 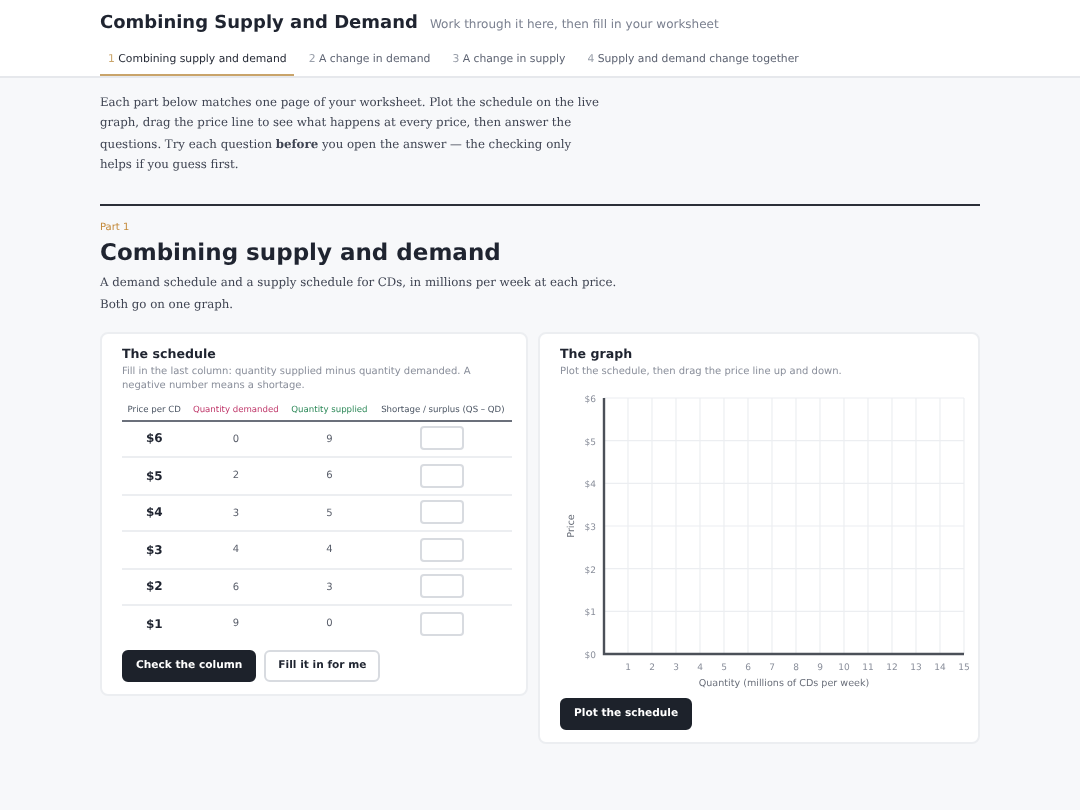 What do you see at coordinates (301, 252) in the screenshot?
I see `part-title: Combining supply and demand` at bounding box center [301, 252].